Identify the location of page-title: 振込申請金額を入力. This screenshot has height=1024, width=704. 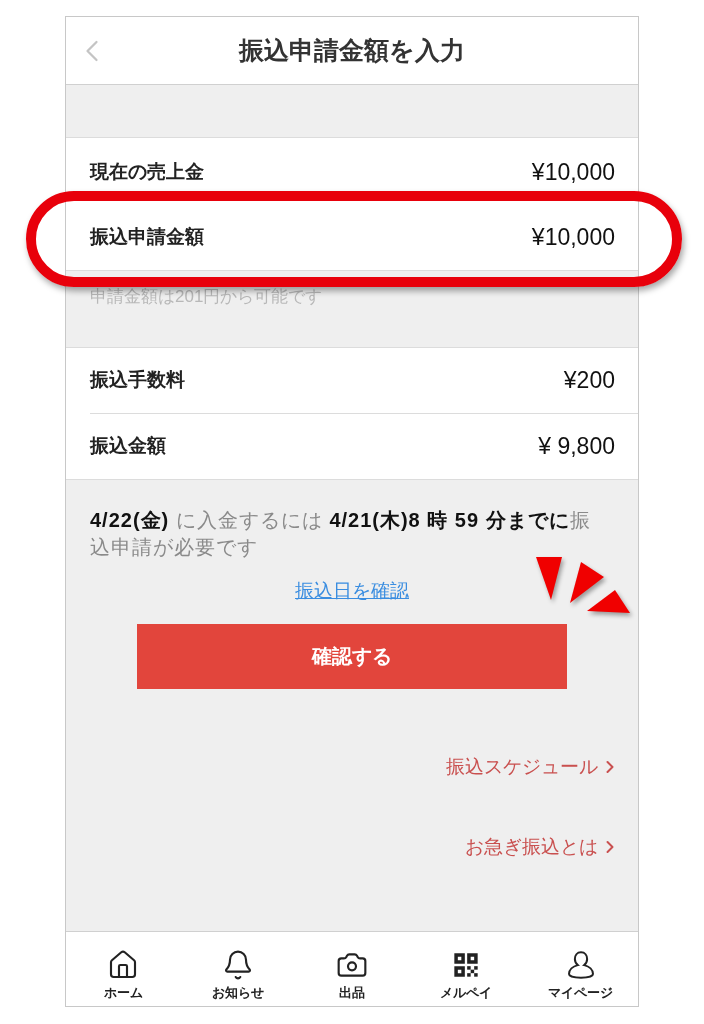
(352, 50).